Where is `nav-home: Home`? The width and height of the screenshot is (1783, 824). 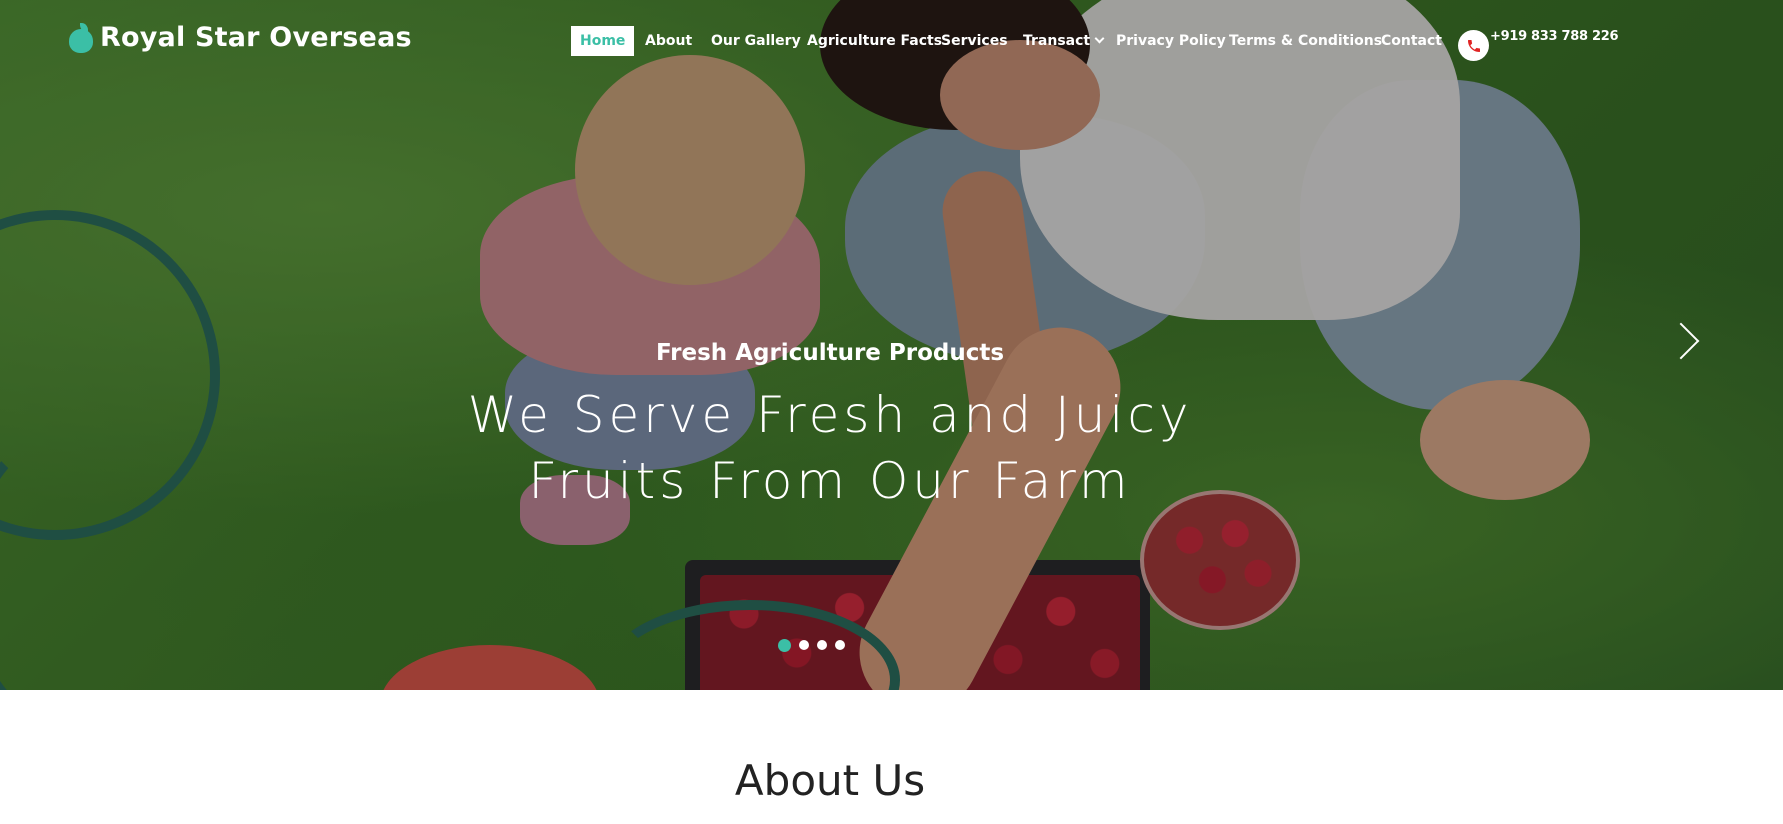 nav-home: Home is located at coordinates (603, 41).